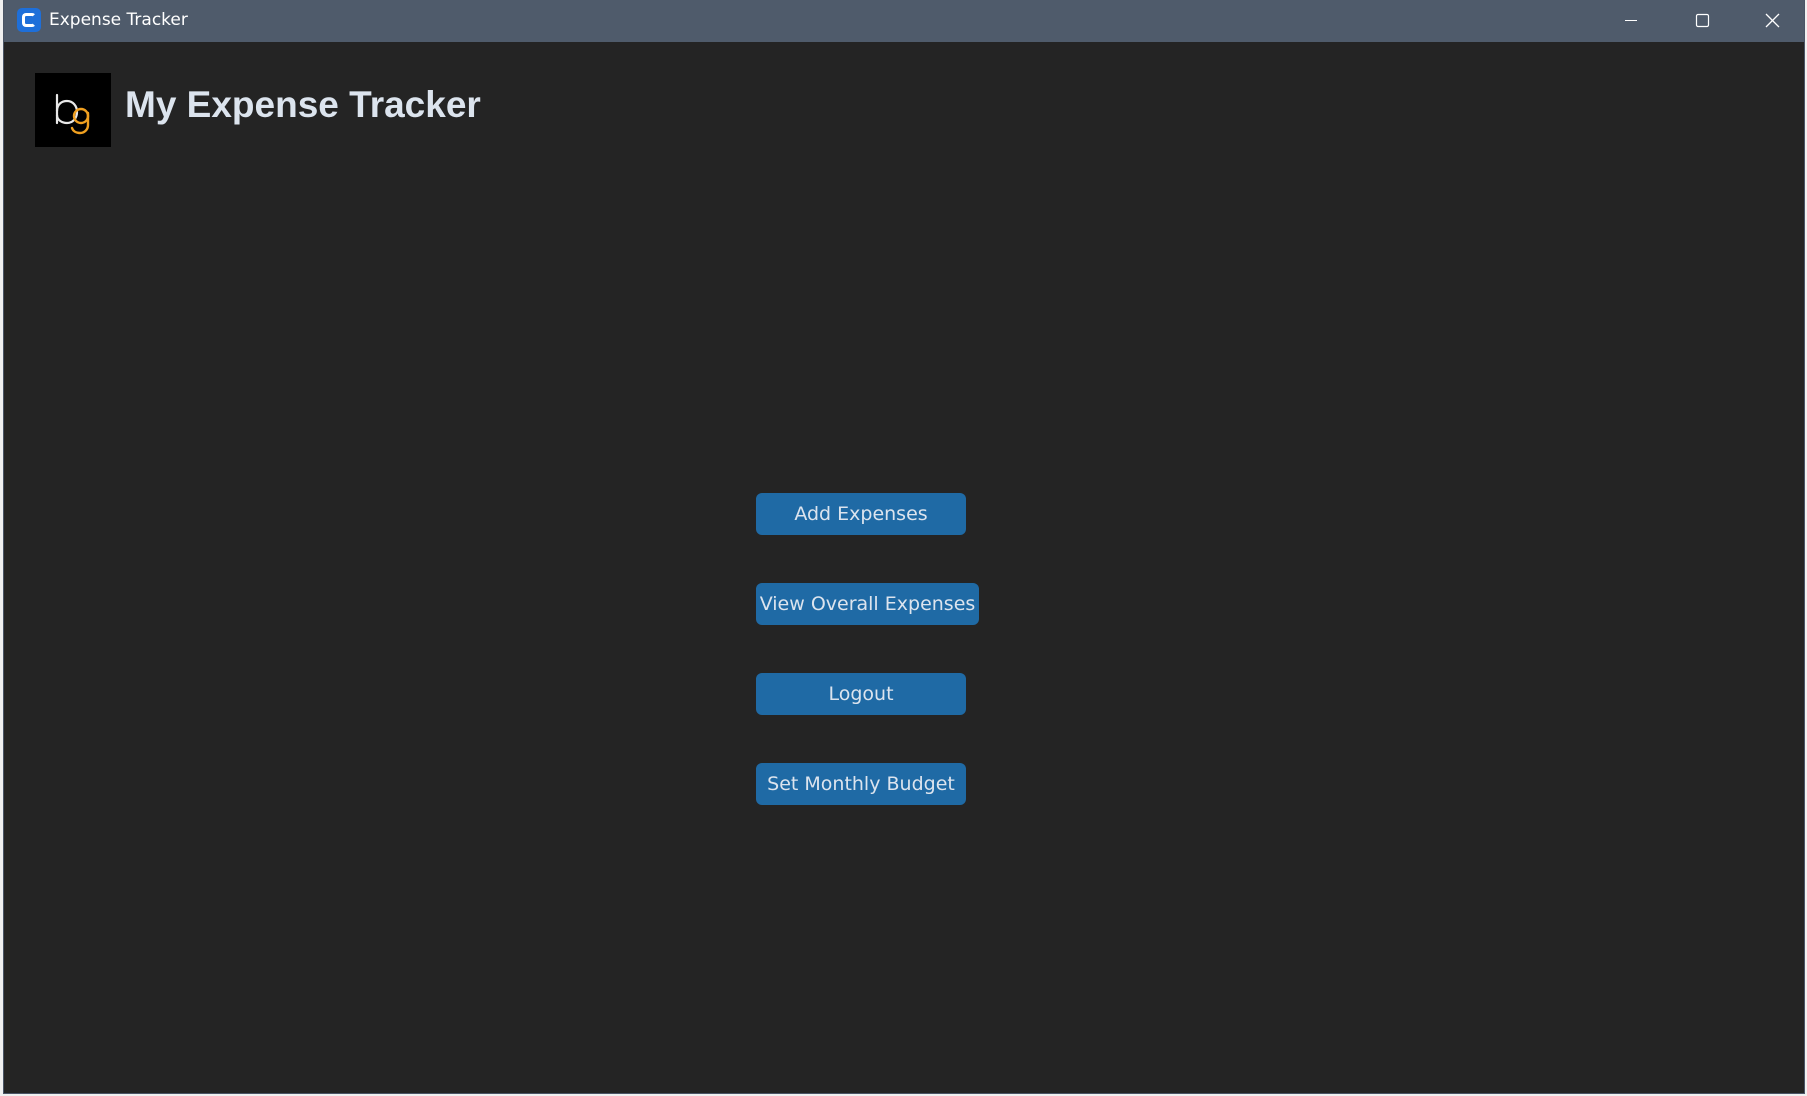 This screenshot has height=1096, width=1807. What do you see at coordinates (72, 114) in the screenshot?
I see `logo-icon` at bounding box center [72, 114].